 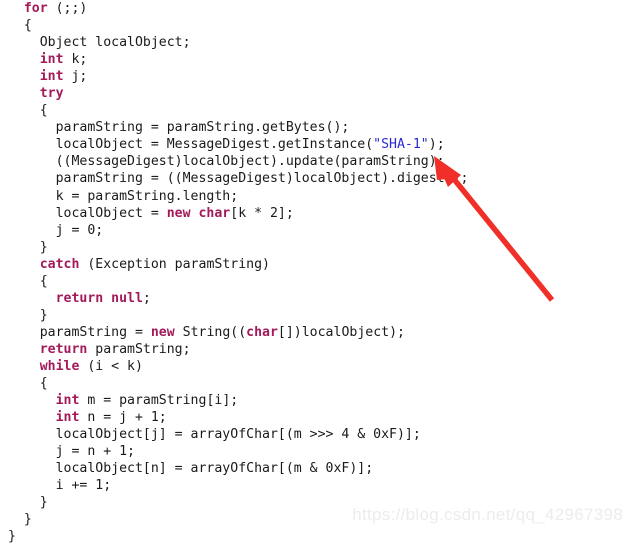 What do you see at coordinates (214, 145) in the screenshot?
I see `code-token-plain: localObject = MessageDigest.getInstance(` at bounding box center [214, 145].